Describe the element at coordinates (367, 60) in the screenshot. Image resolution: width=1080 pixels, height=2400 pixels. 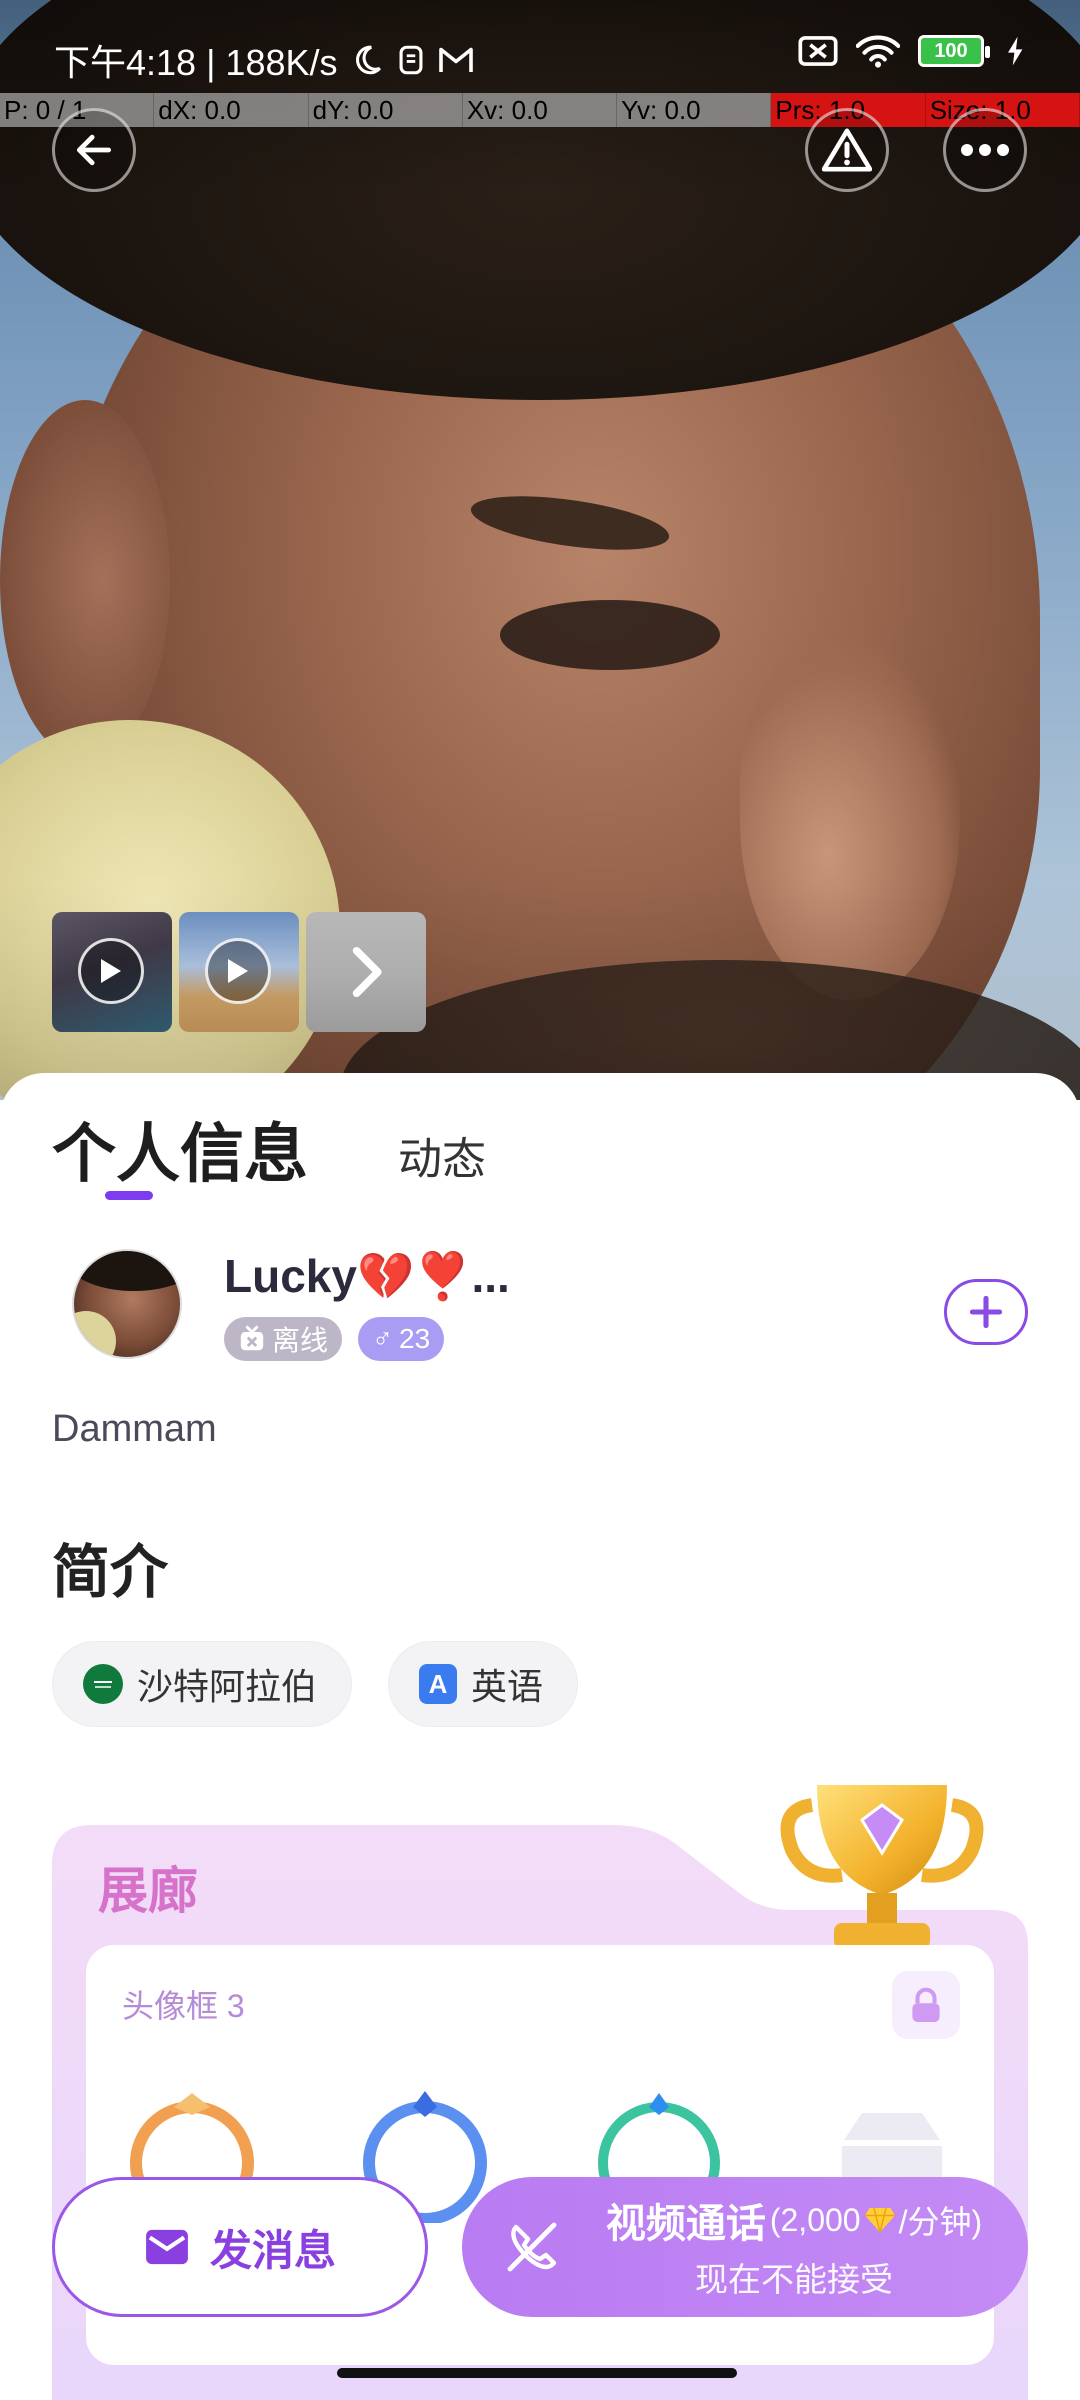
I see `moon-icon` at that location.